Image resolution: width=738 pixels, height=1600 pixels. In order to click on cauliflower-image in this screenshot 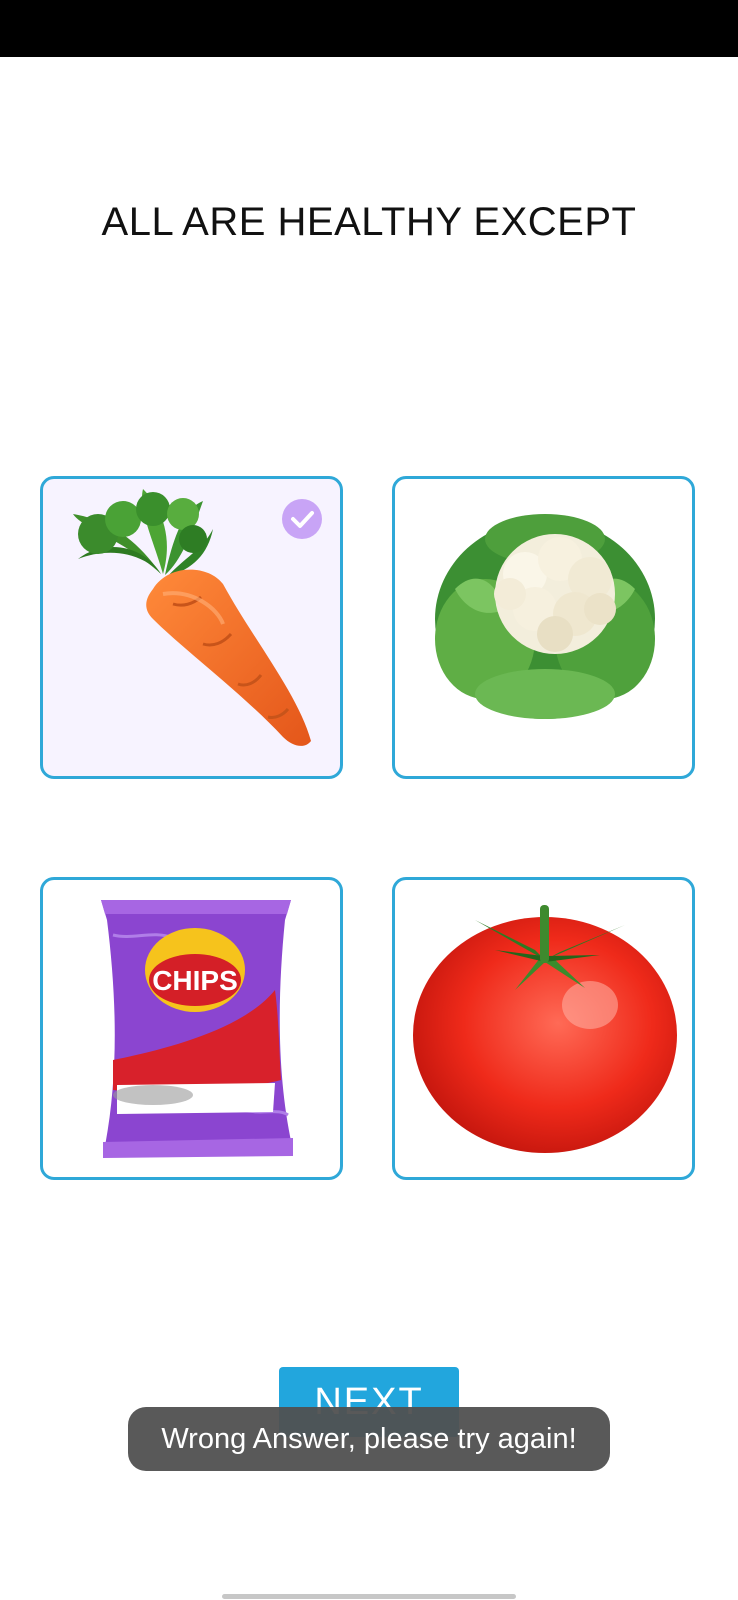, I will do `click(545, 616)`.